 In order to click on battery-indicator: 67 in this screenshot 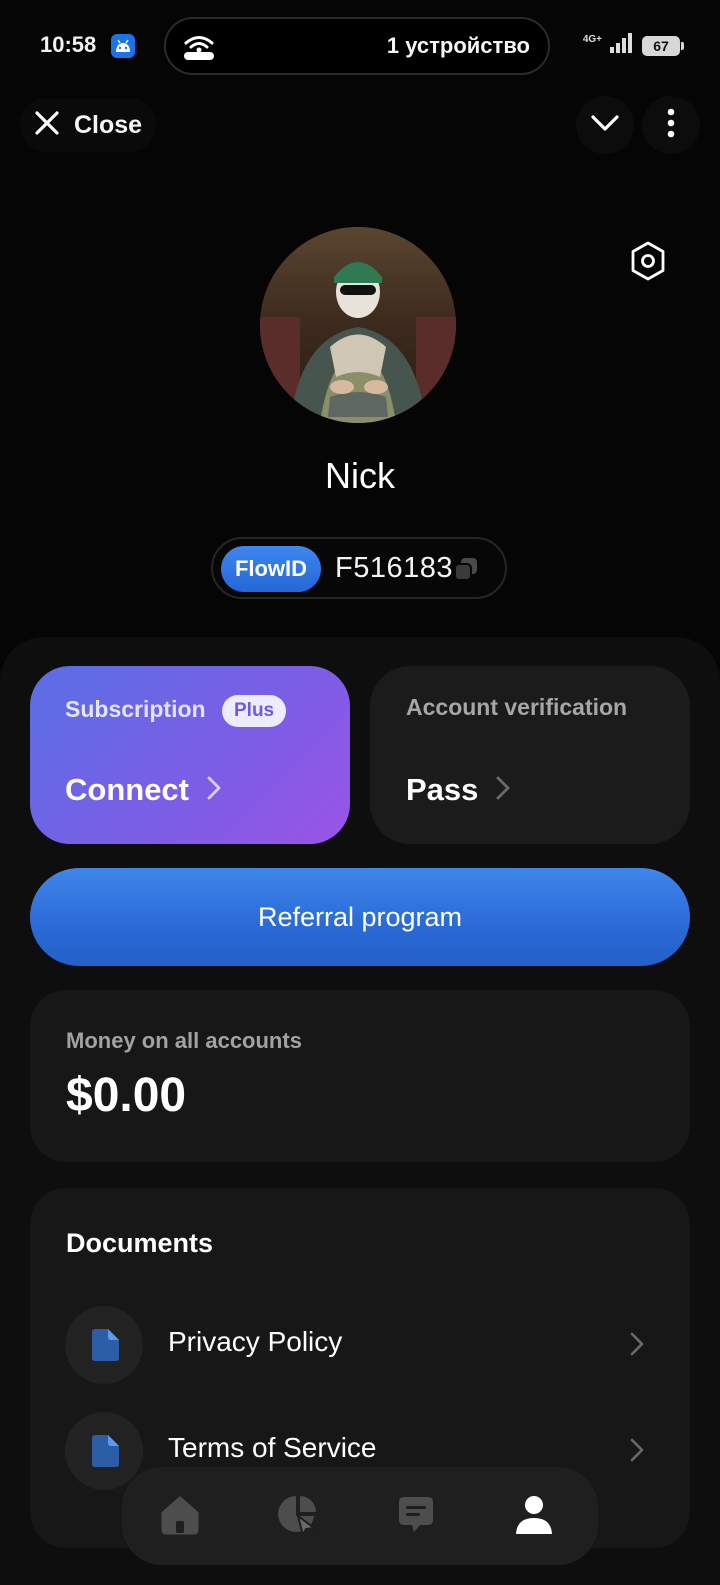, I will do `click(663, 45)`.